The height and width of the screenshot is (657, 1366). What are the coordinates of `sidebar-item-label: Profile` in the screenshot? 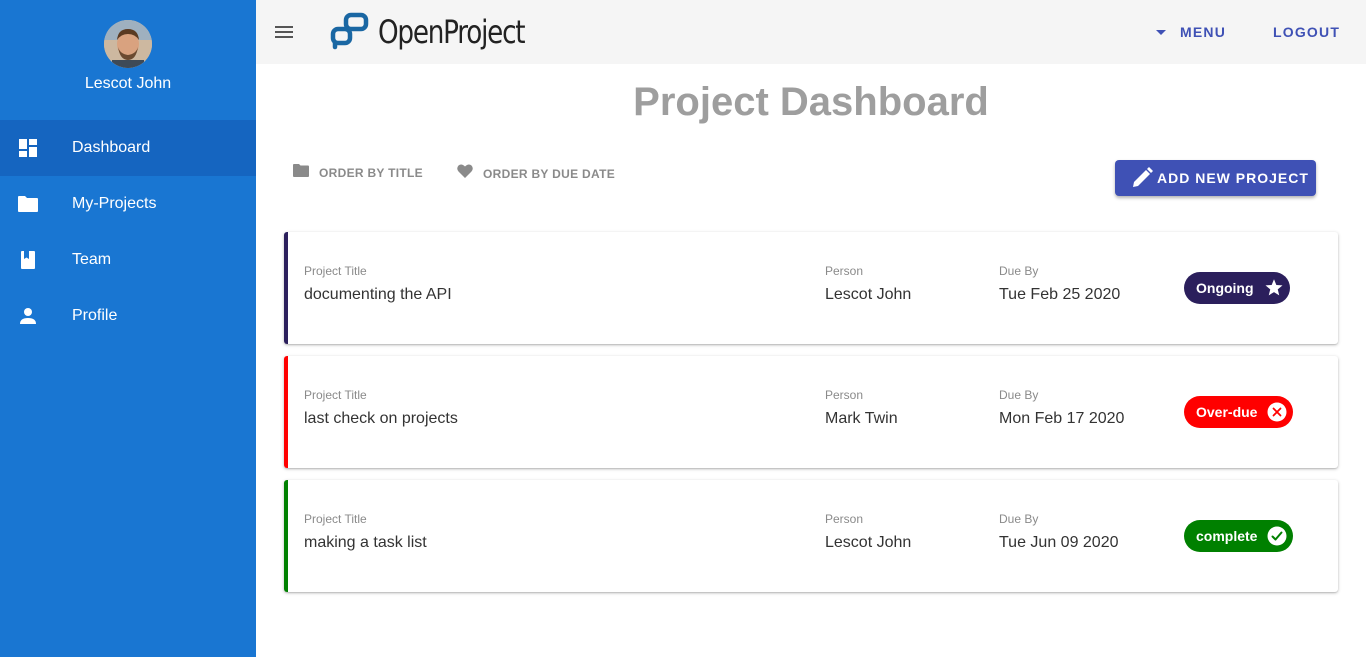 It's located at (95, 315).